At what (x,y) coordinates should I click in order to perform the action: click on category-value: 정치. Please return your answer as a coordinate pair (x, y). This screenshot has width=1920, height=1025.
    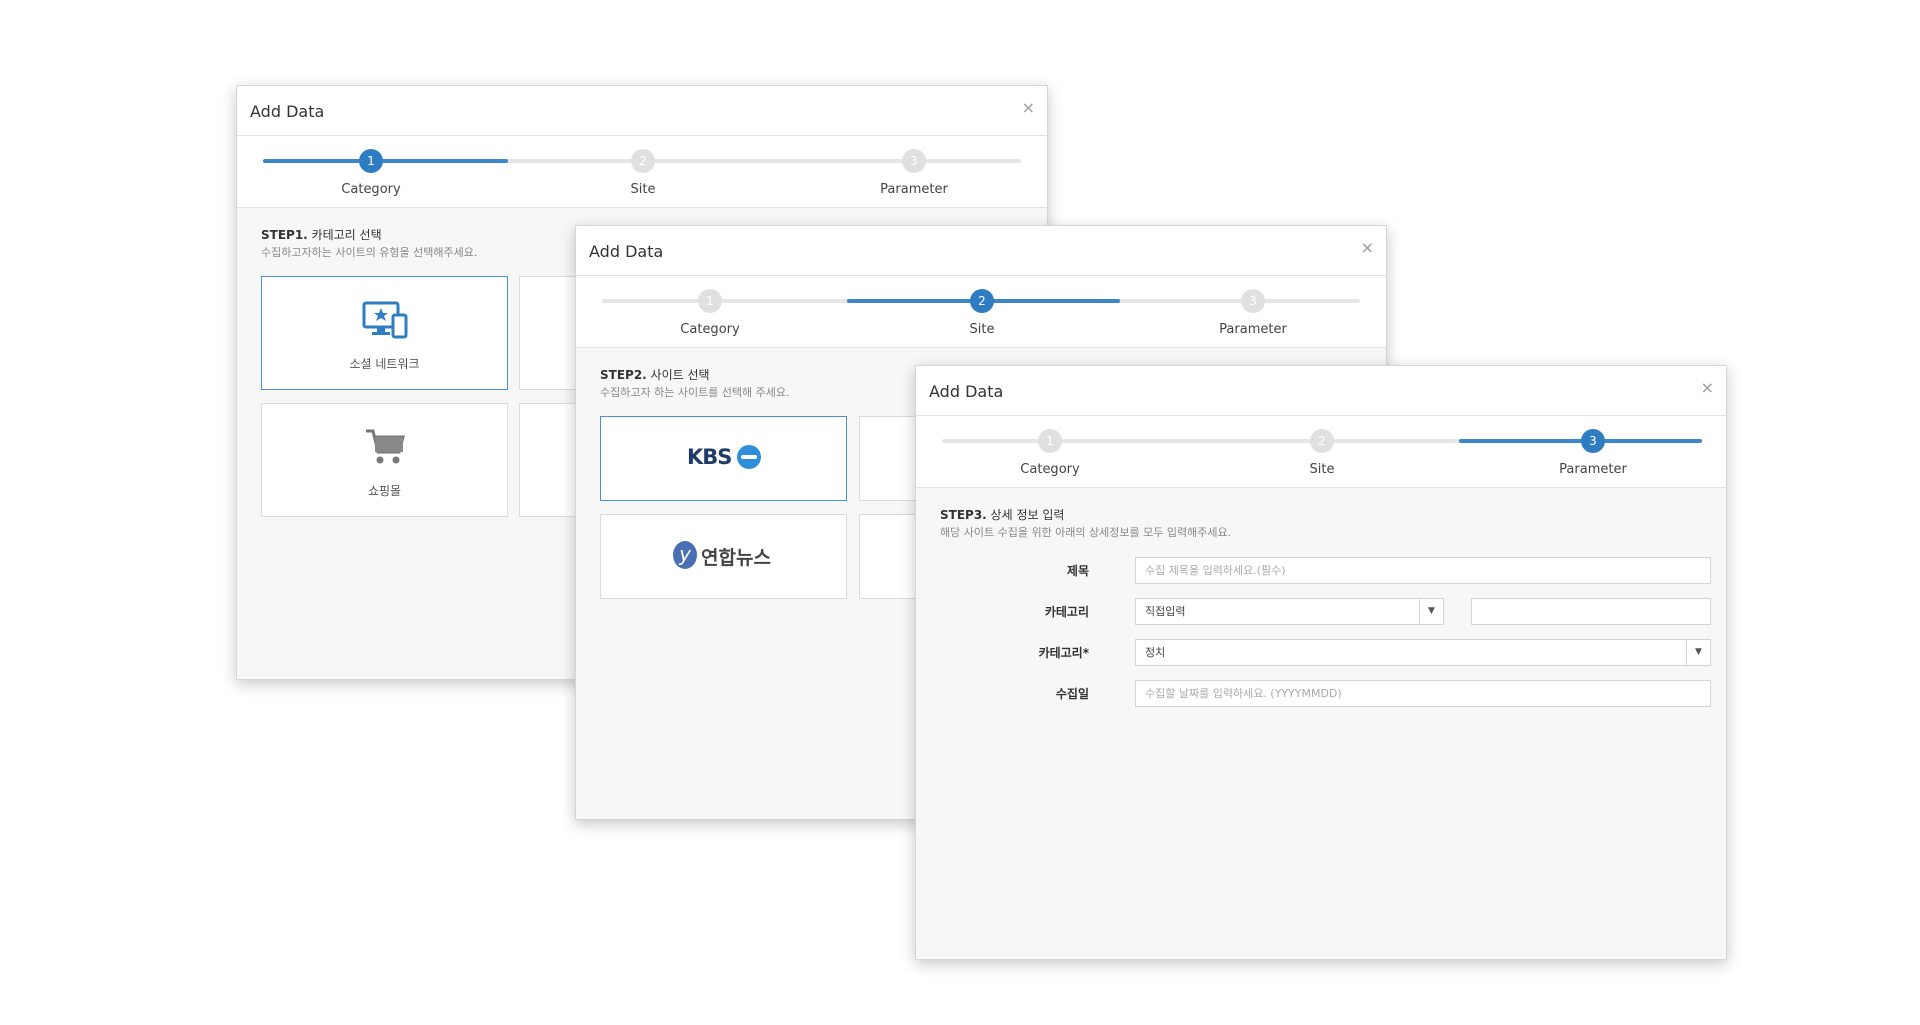
    Looking at the image, I should click on (1155, 652).